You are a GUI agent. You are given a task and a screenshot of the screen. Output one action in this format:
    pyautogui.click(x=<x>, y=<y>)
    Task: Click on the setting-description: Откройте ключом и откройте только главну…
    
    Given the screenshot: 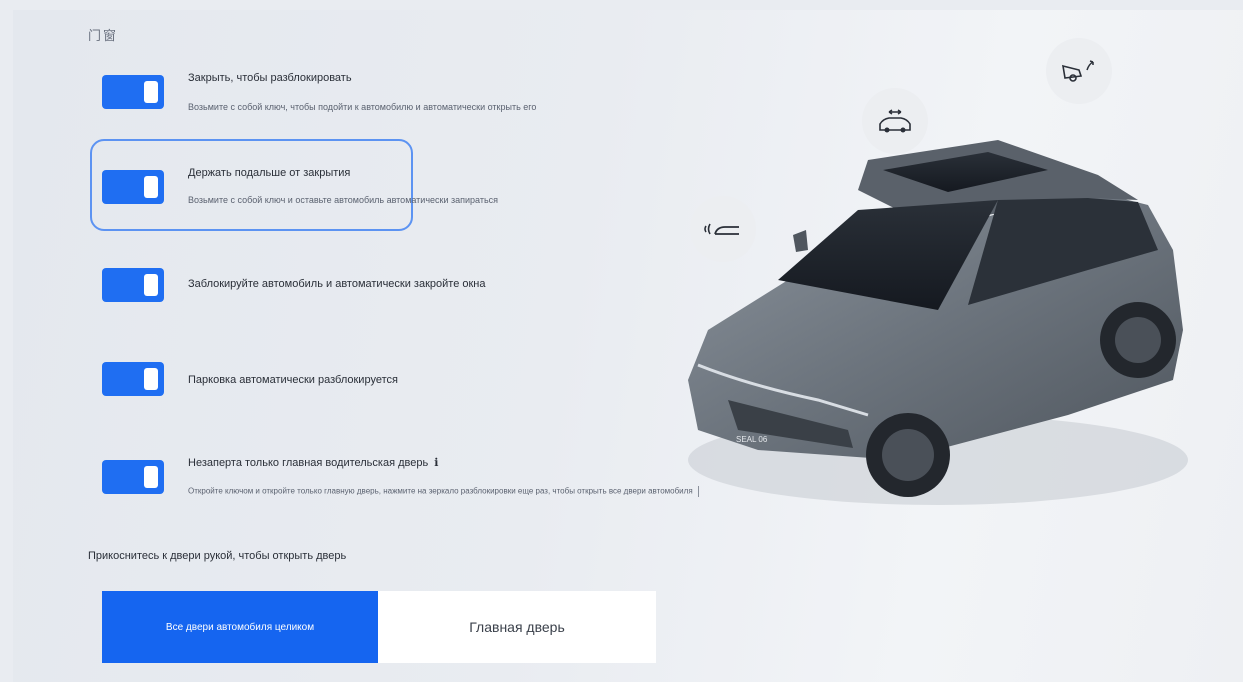 What is the action you would take?
    pyautogui.click(x=443, y=491)
    